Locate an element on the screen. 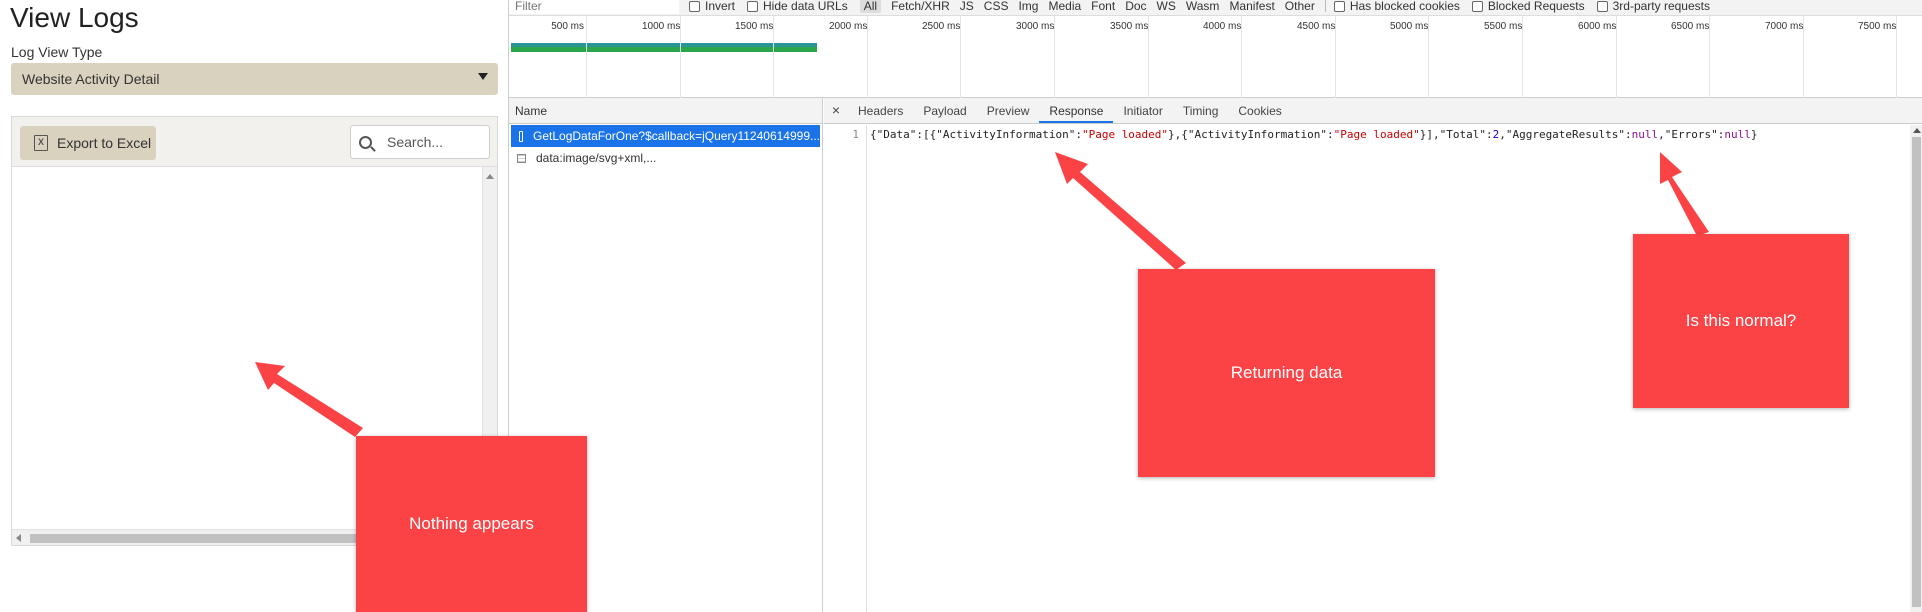 The image size is (1922, 612). response-scrollbar is located at coordinates (1916, 368).